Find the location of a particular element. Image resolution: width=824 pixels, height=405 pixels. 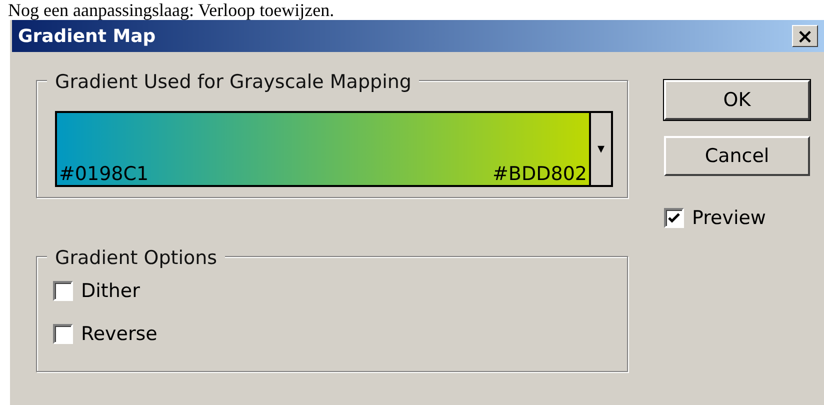

checkbox-label: Reverse is located at coordinates (119, 334).